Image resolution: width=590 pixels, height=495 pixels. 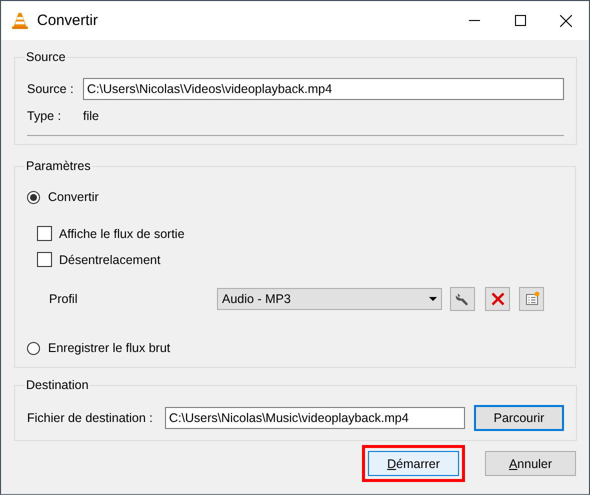 What do you see at coordinates (519, 418) in the screenshot?
I see `browse-button: Parcourir` at bounding box center [519, 418].